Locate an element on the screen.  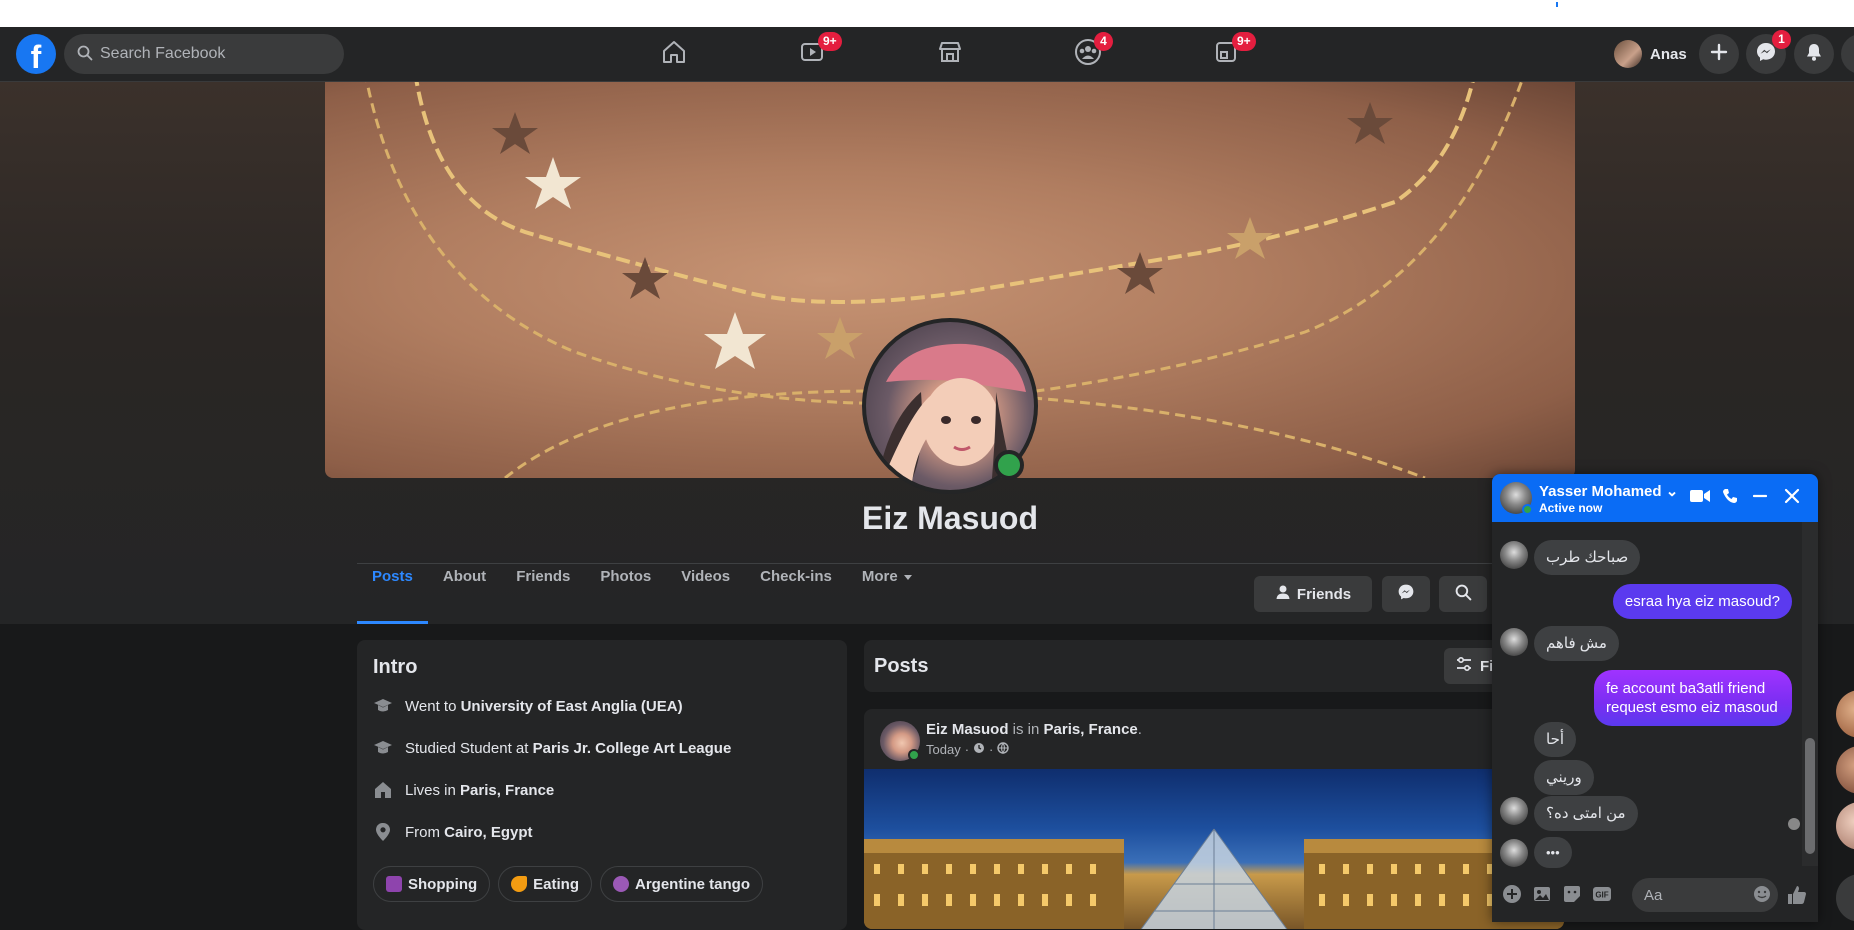
phone-icon is located at coordinates (1730, 498).